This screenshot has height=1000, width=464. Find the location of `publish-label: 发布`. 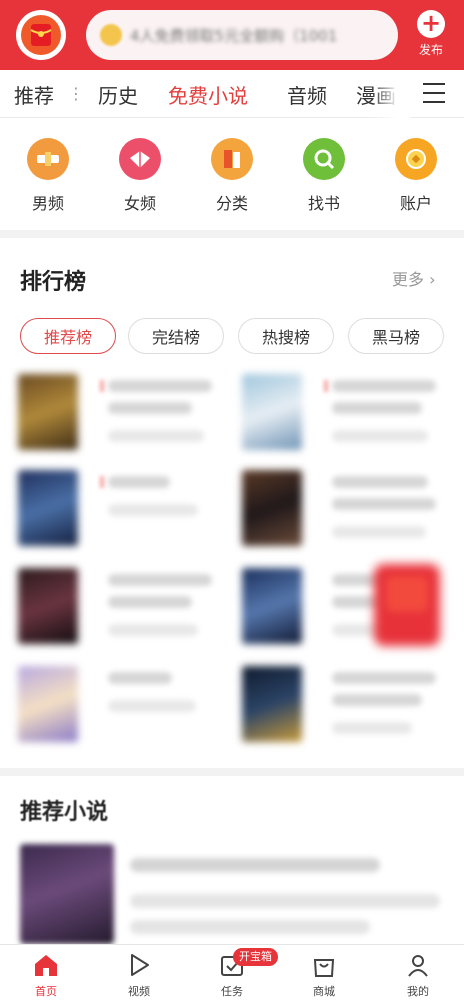

publish-label: 发布 is located at coordinates (430, 50).